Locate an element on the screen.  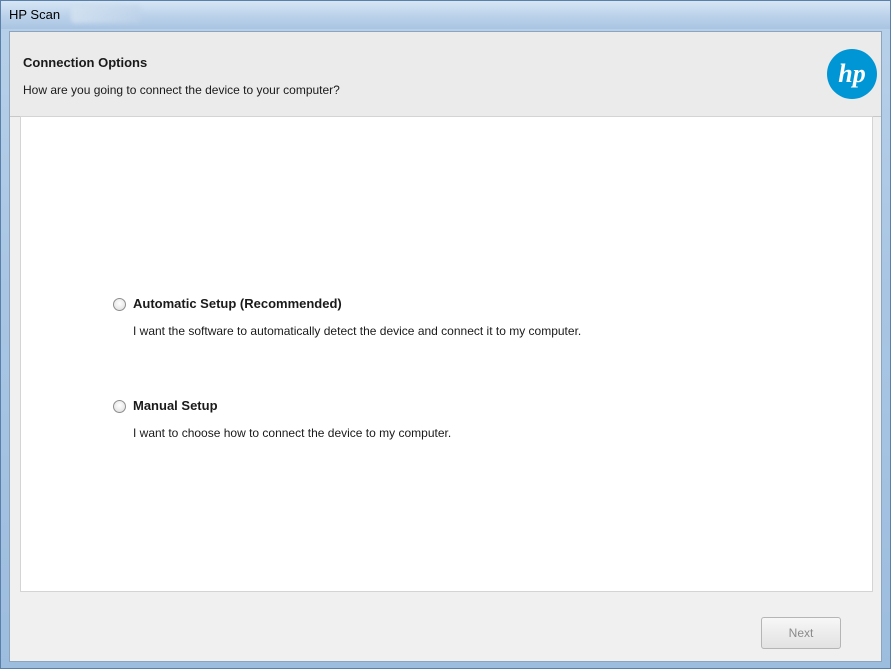
hp-logo-text: hp is located at coordinates (851, 73).